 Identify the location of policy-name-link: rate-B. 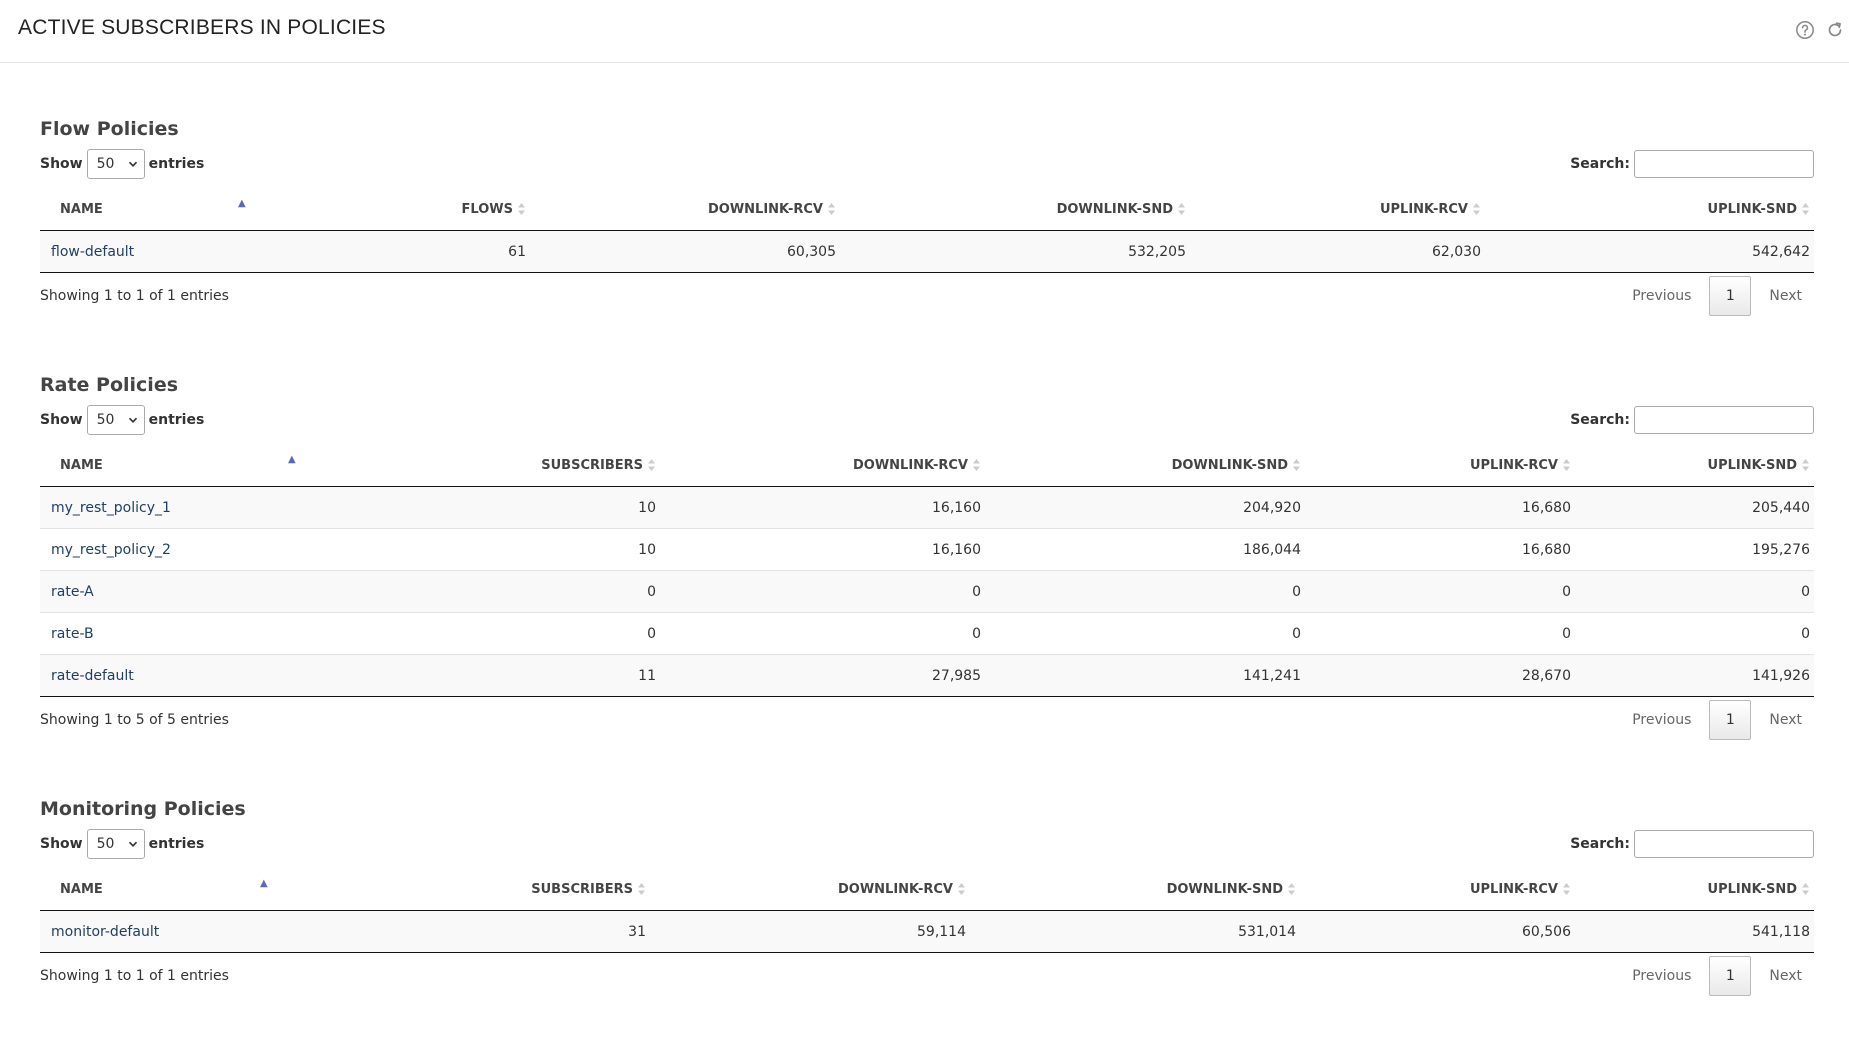
(72, 634).